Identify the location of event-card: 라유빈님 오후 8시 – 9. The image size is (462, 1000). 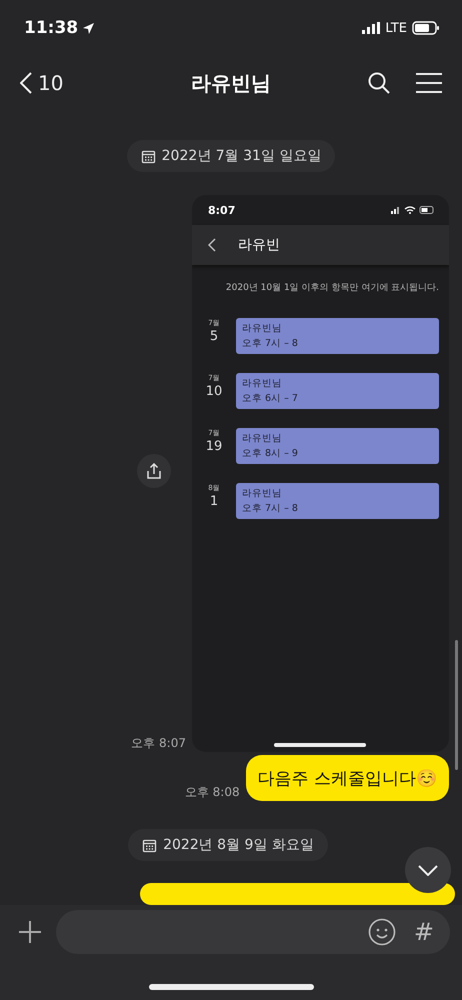
(337, 446).